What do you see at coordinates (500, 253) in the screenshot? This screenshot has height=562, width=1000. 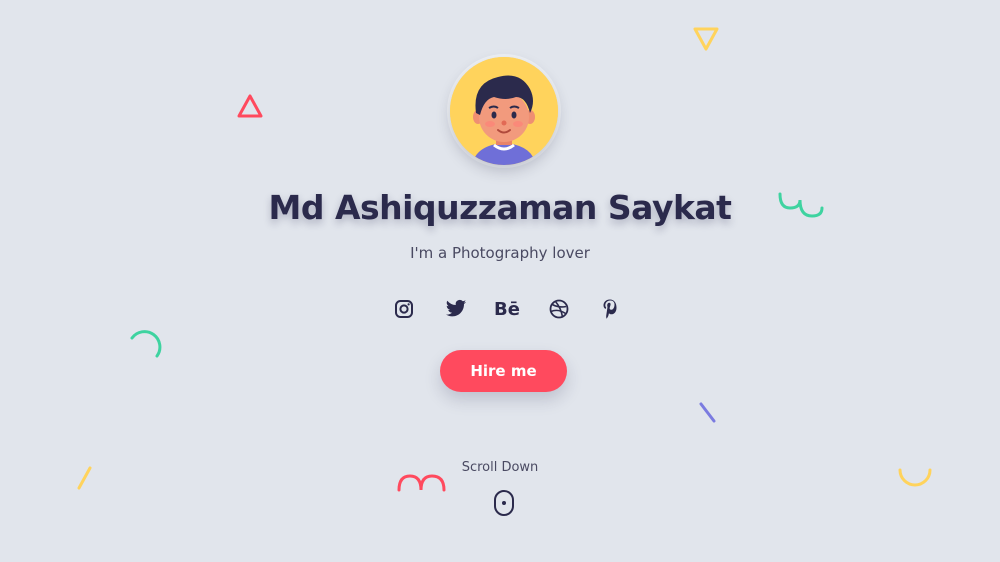 I see `hero-tagline: I'm a Photography lover` at bounding box center [500, 253].